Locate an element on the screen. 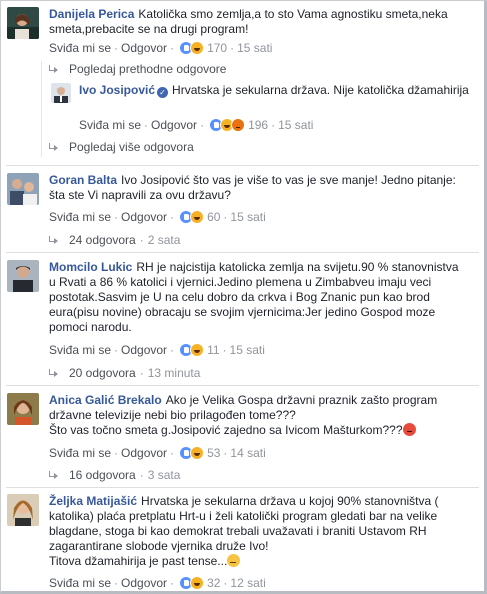  reaction-count: 170 is located at coordinates (217, 48).